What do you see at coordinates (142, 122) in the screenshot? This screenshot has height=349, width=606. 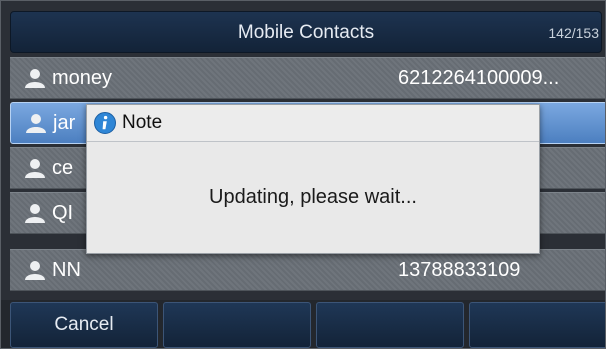 I see `dialog-title: Note` at bounding box center [142, 122].